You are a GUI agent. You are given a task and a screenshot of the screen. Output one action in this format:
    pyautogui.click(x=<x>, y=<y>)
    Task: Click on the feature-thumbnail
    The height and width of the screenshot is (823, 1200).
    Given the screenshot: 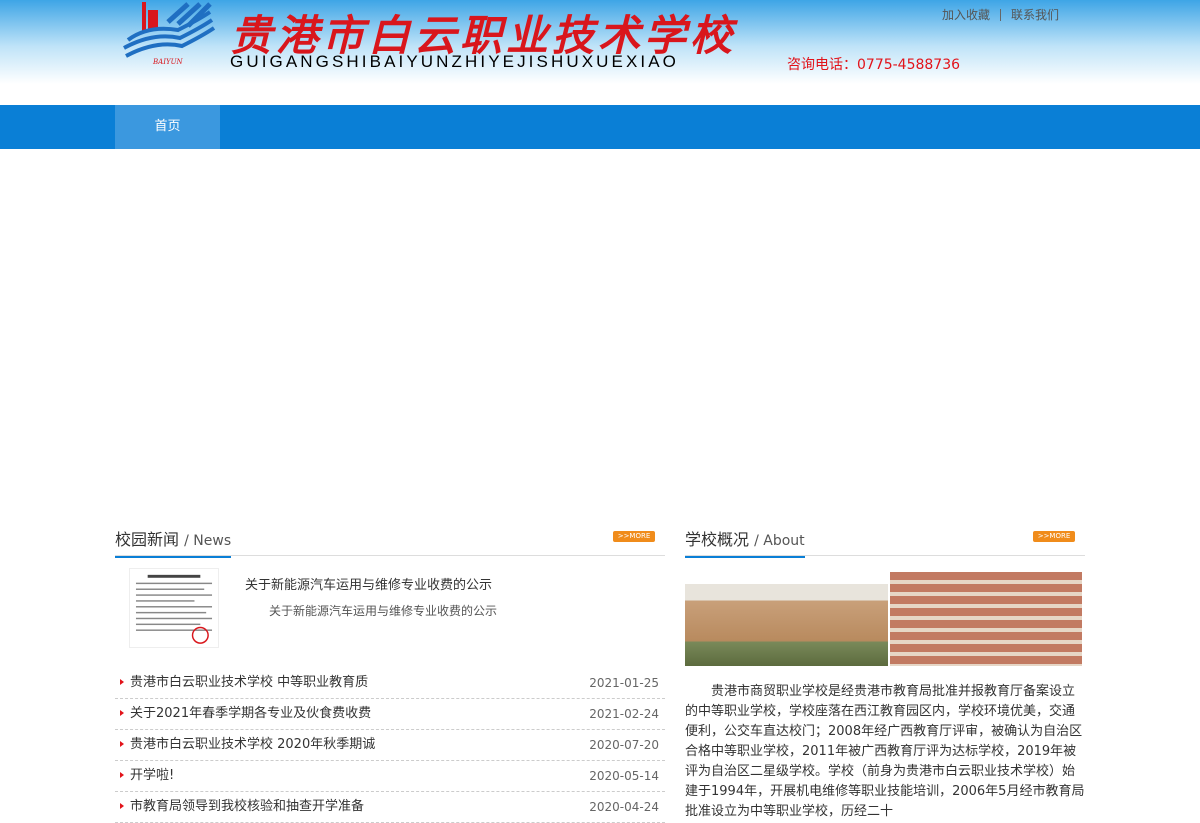 What is the action you would take?
    pyautogui.click(x=174, y=608)
    